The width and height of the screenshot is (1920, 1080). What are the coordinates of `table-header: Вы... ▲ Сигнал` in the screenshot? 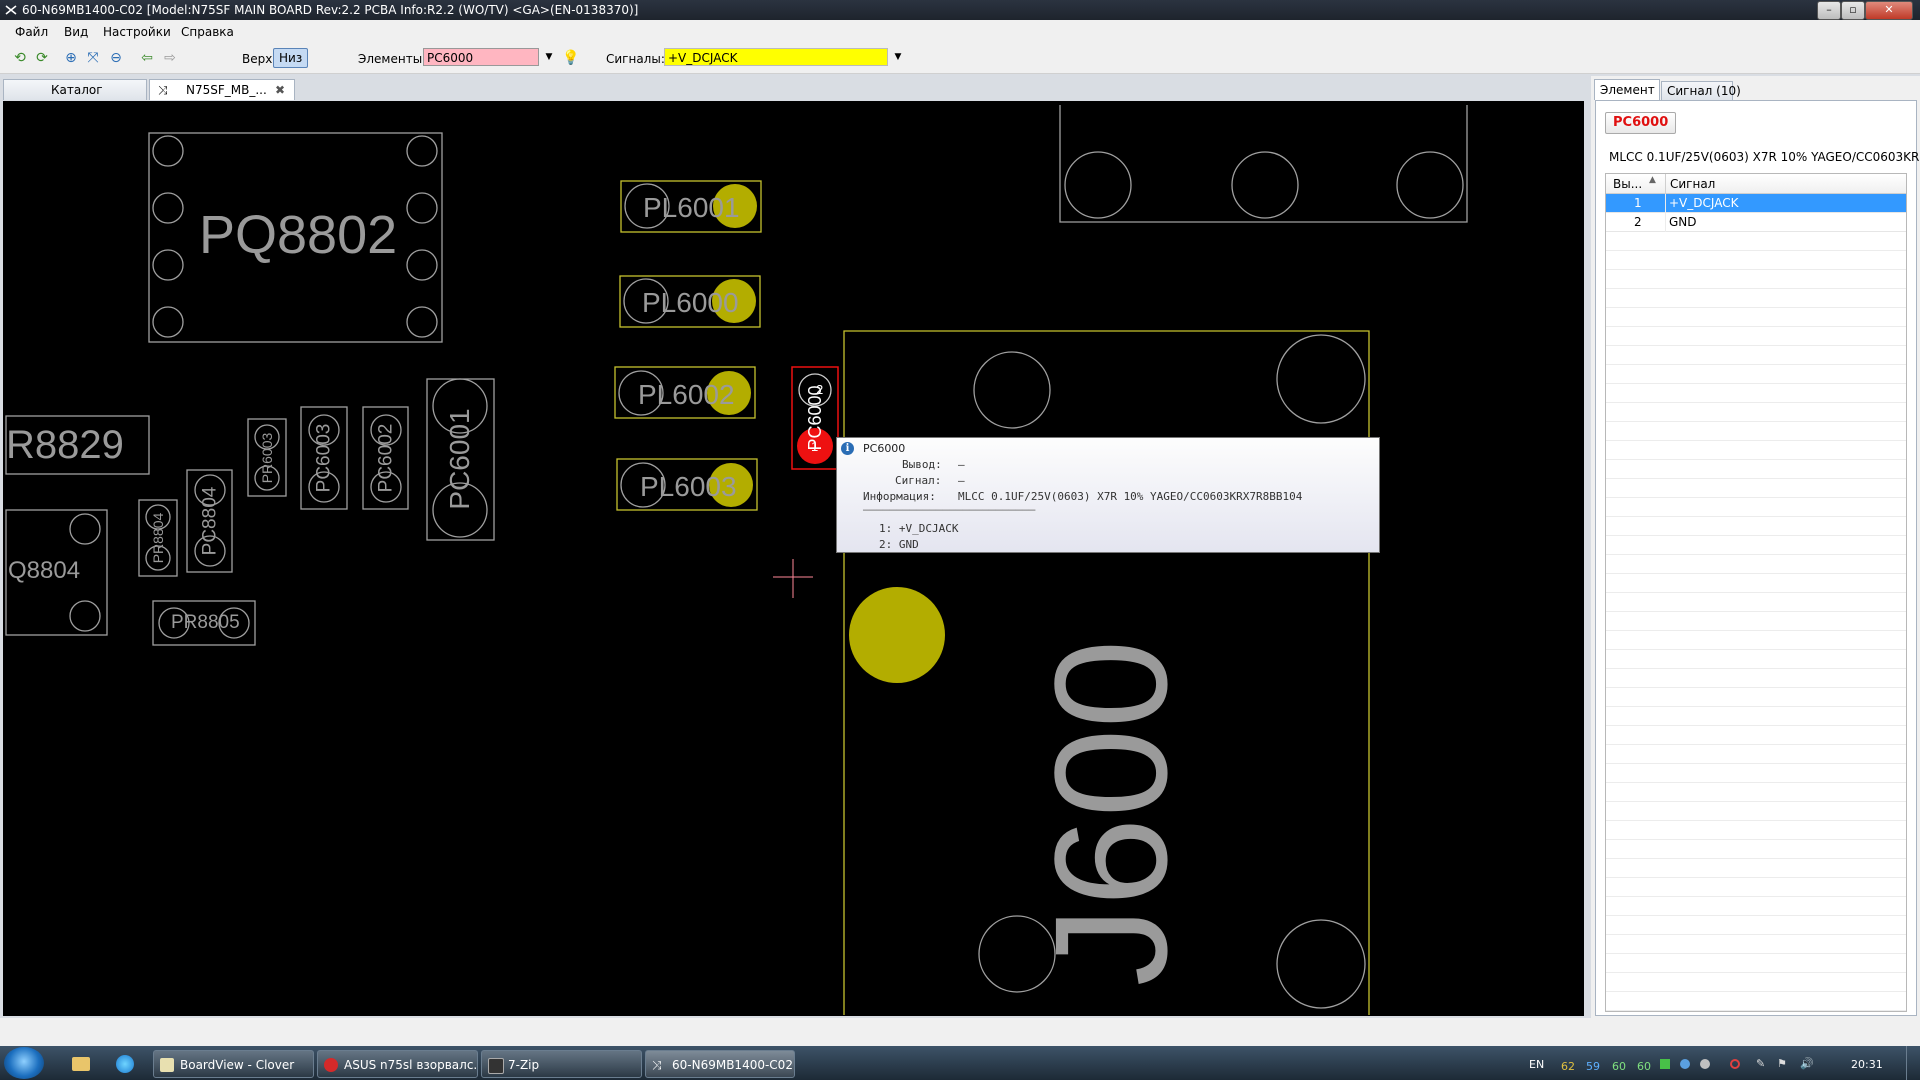 It's located at (1756, 184).